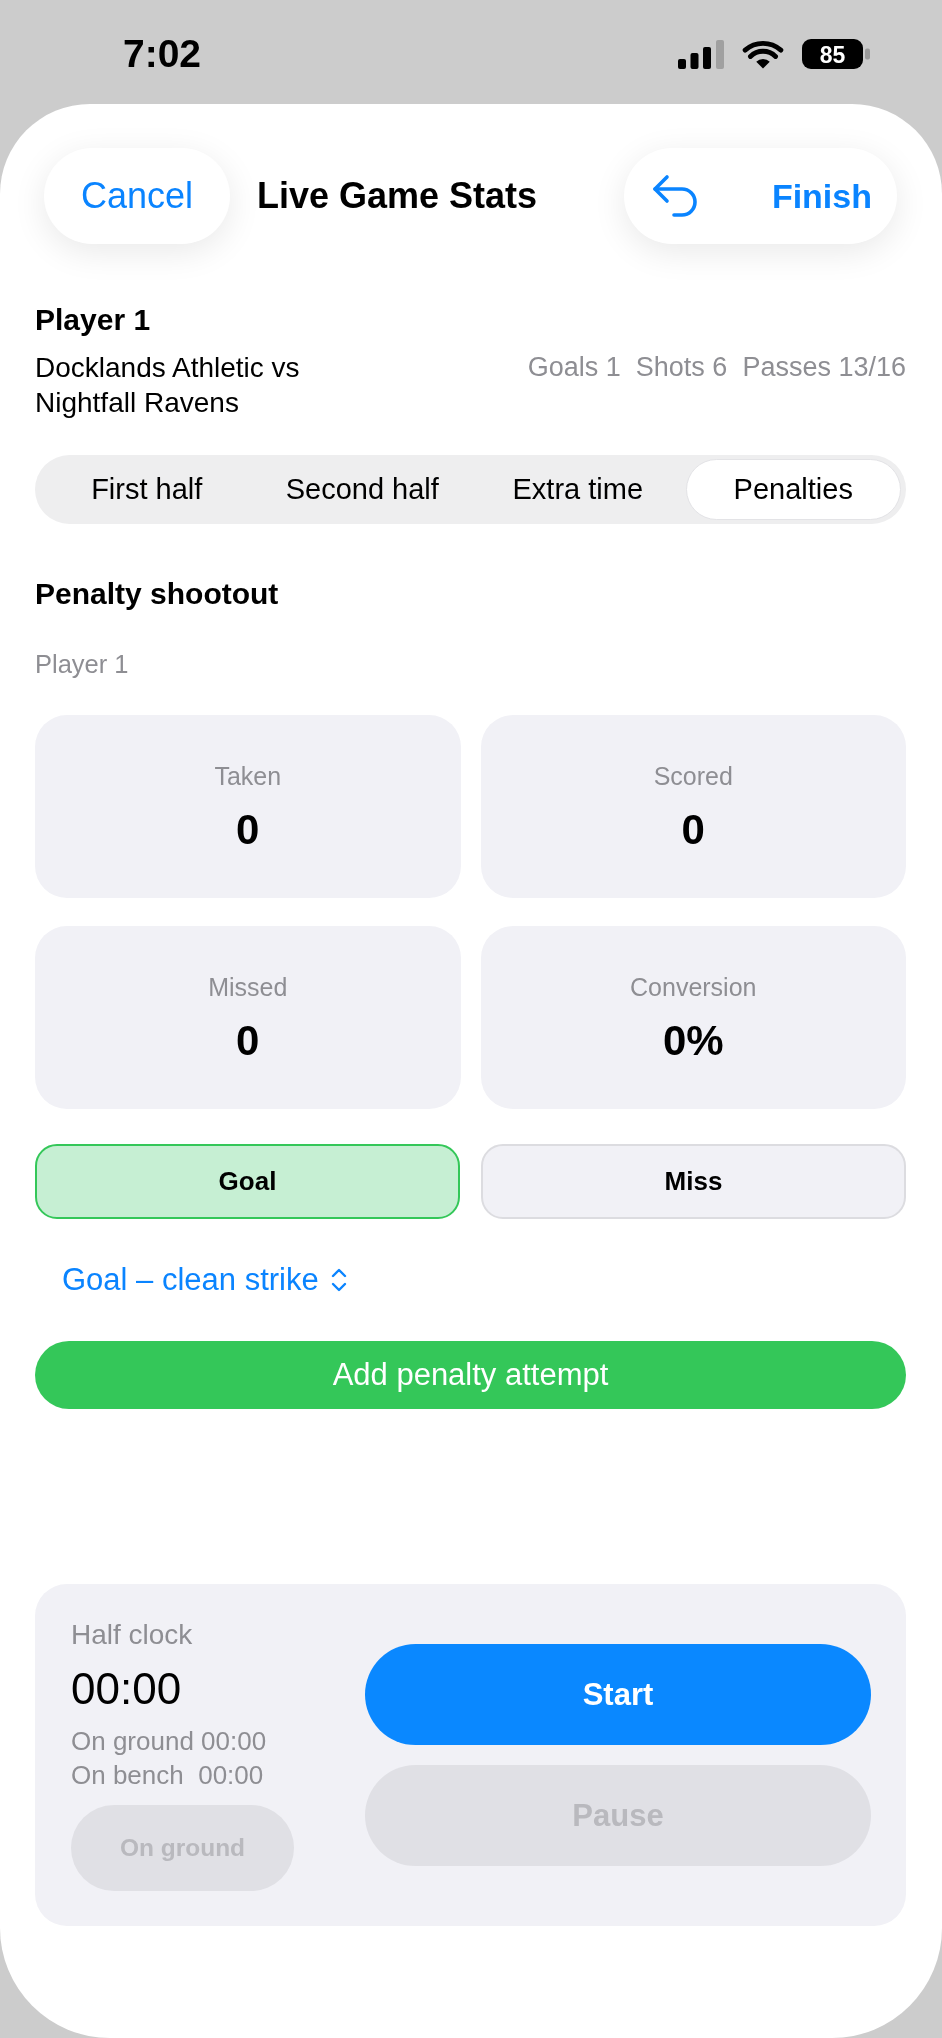 Image resolution: width=942 pixels, height=2038 pixels. I want to click on stat-label: Scored, so click(693, 775).